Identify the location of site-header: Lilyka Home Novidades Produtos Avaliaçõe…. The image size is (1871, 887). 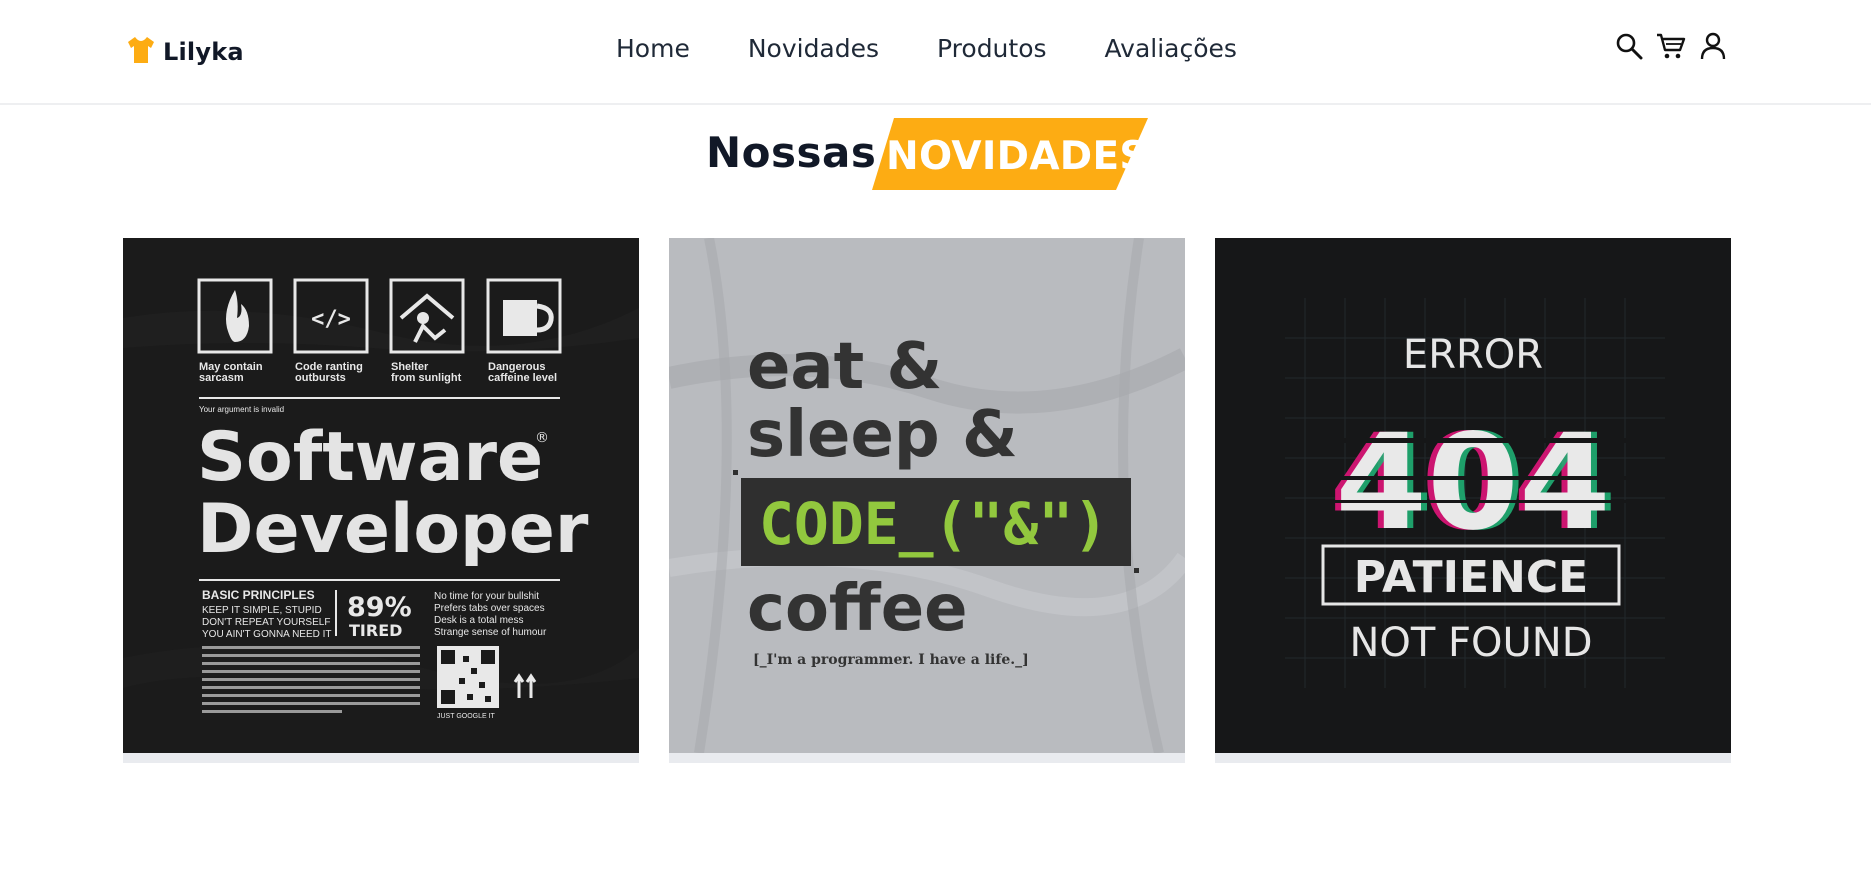
(935, 52).